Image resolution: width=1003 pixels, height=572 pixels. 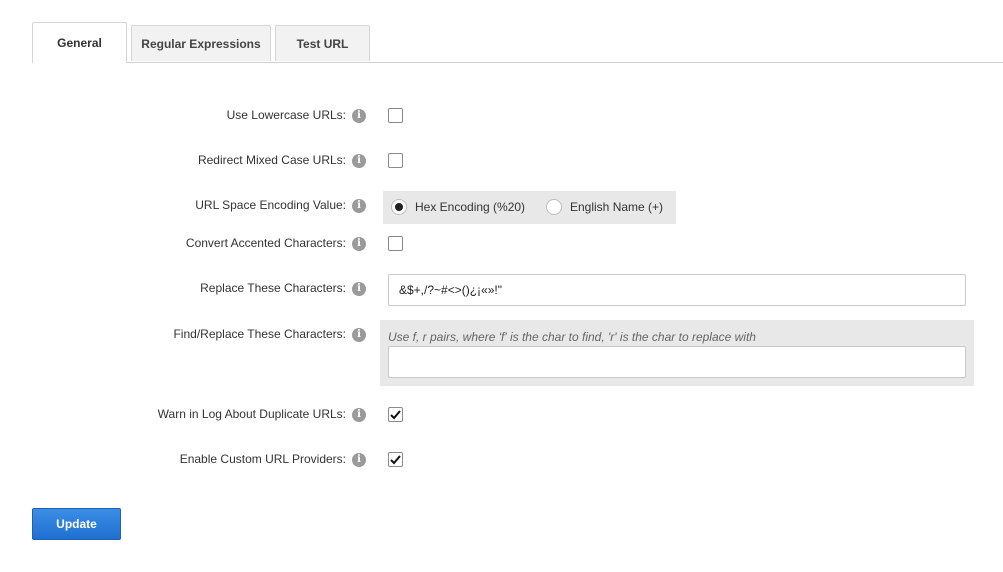 I want to click on space-encoding-radio-group: Hex Encoding (%20) English Name (+), so click(x=529, y=207).